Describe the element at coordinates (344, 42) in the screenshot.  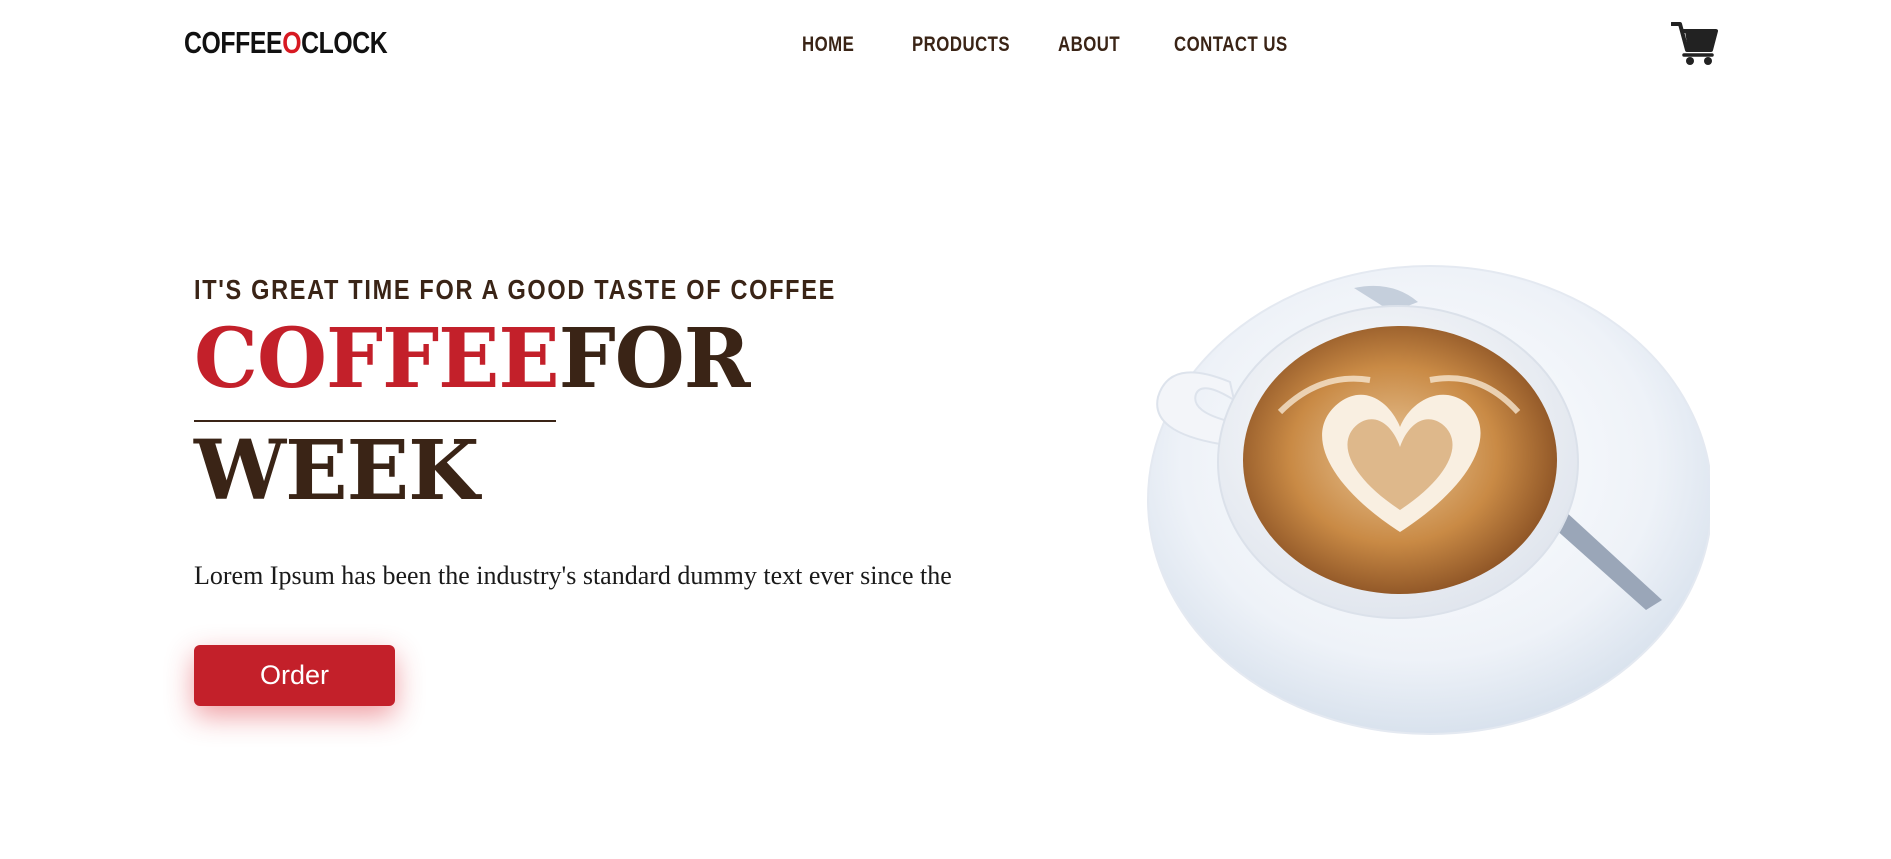
I see `logo-text-part2: CLOCK` at that location.